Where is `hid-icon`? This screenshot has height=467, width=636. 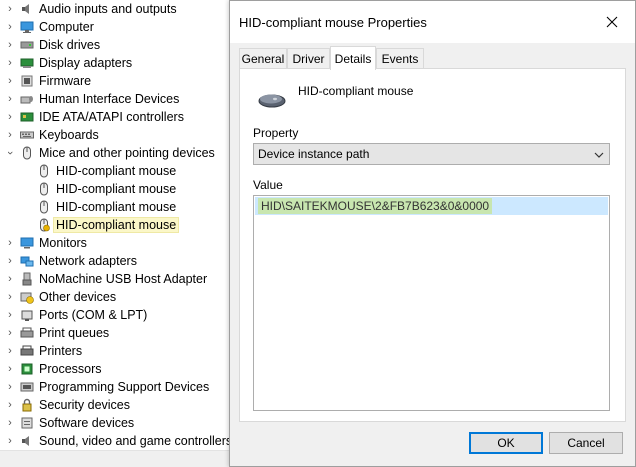
hid-icon is located at coordinates (27, 99).